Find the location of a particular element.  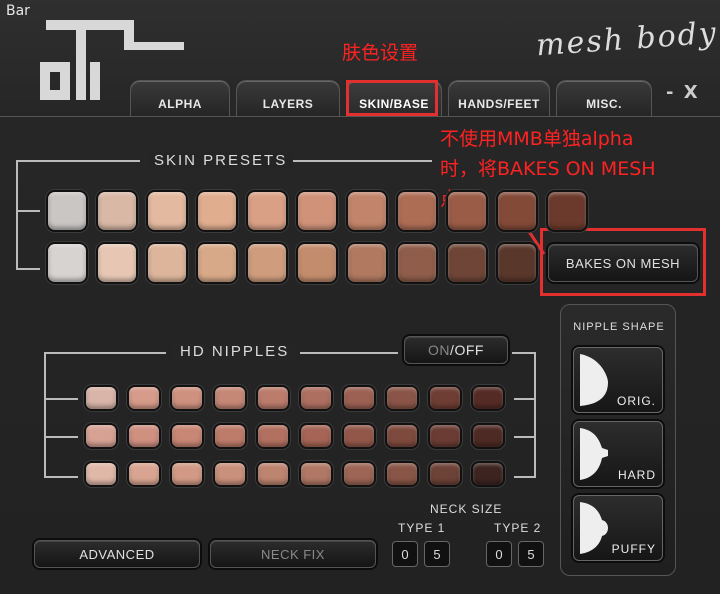

nipples-on-off-toggle: ON / OFF is located at coordinates (456, 350).